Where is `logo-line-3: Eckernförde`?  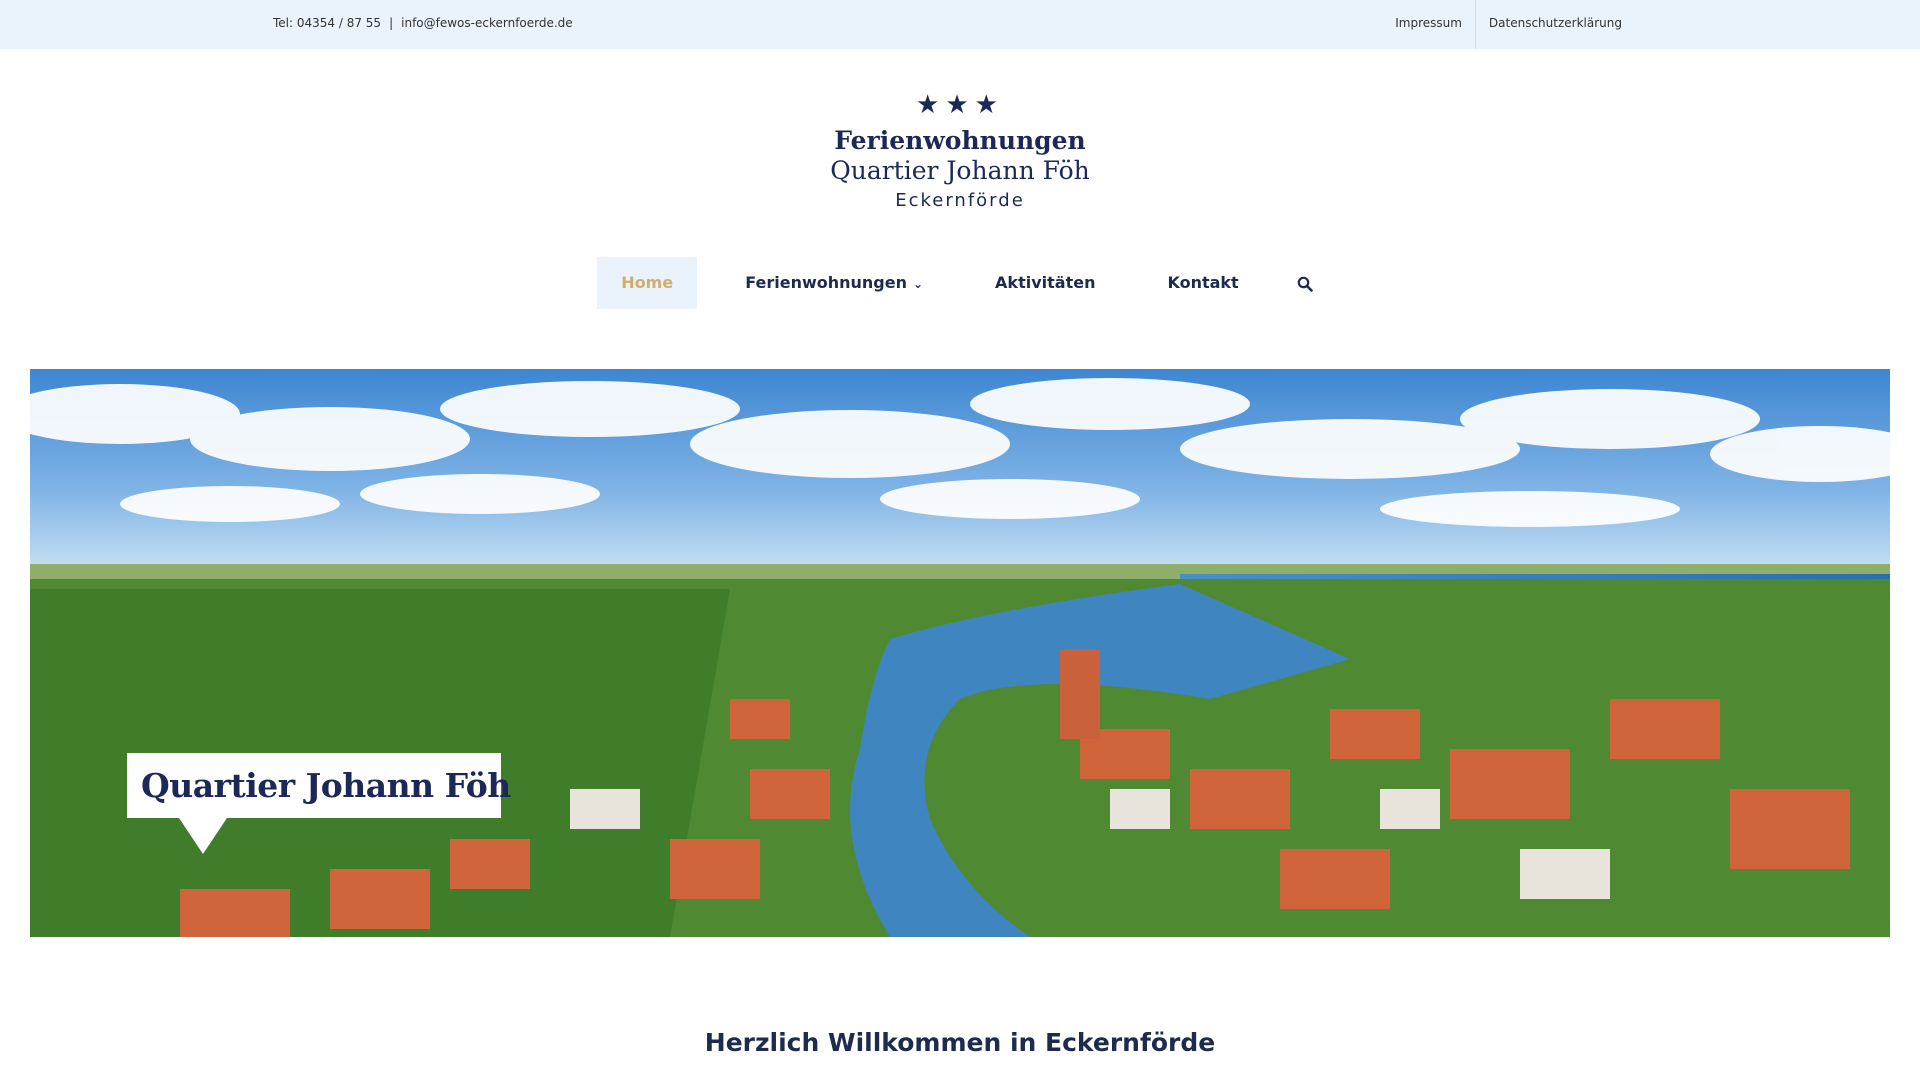 logo-line-3: Eckernförde is located at coordinates (960, 200).